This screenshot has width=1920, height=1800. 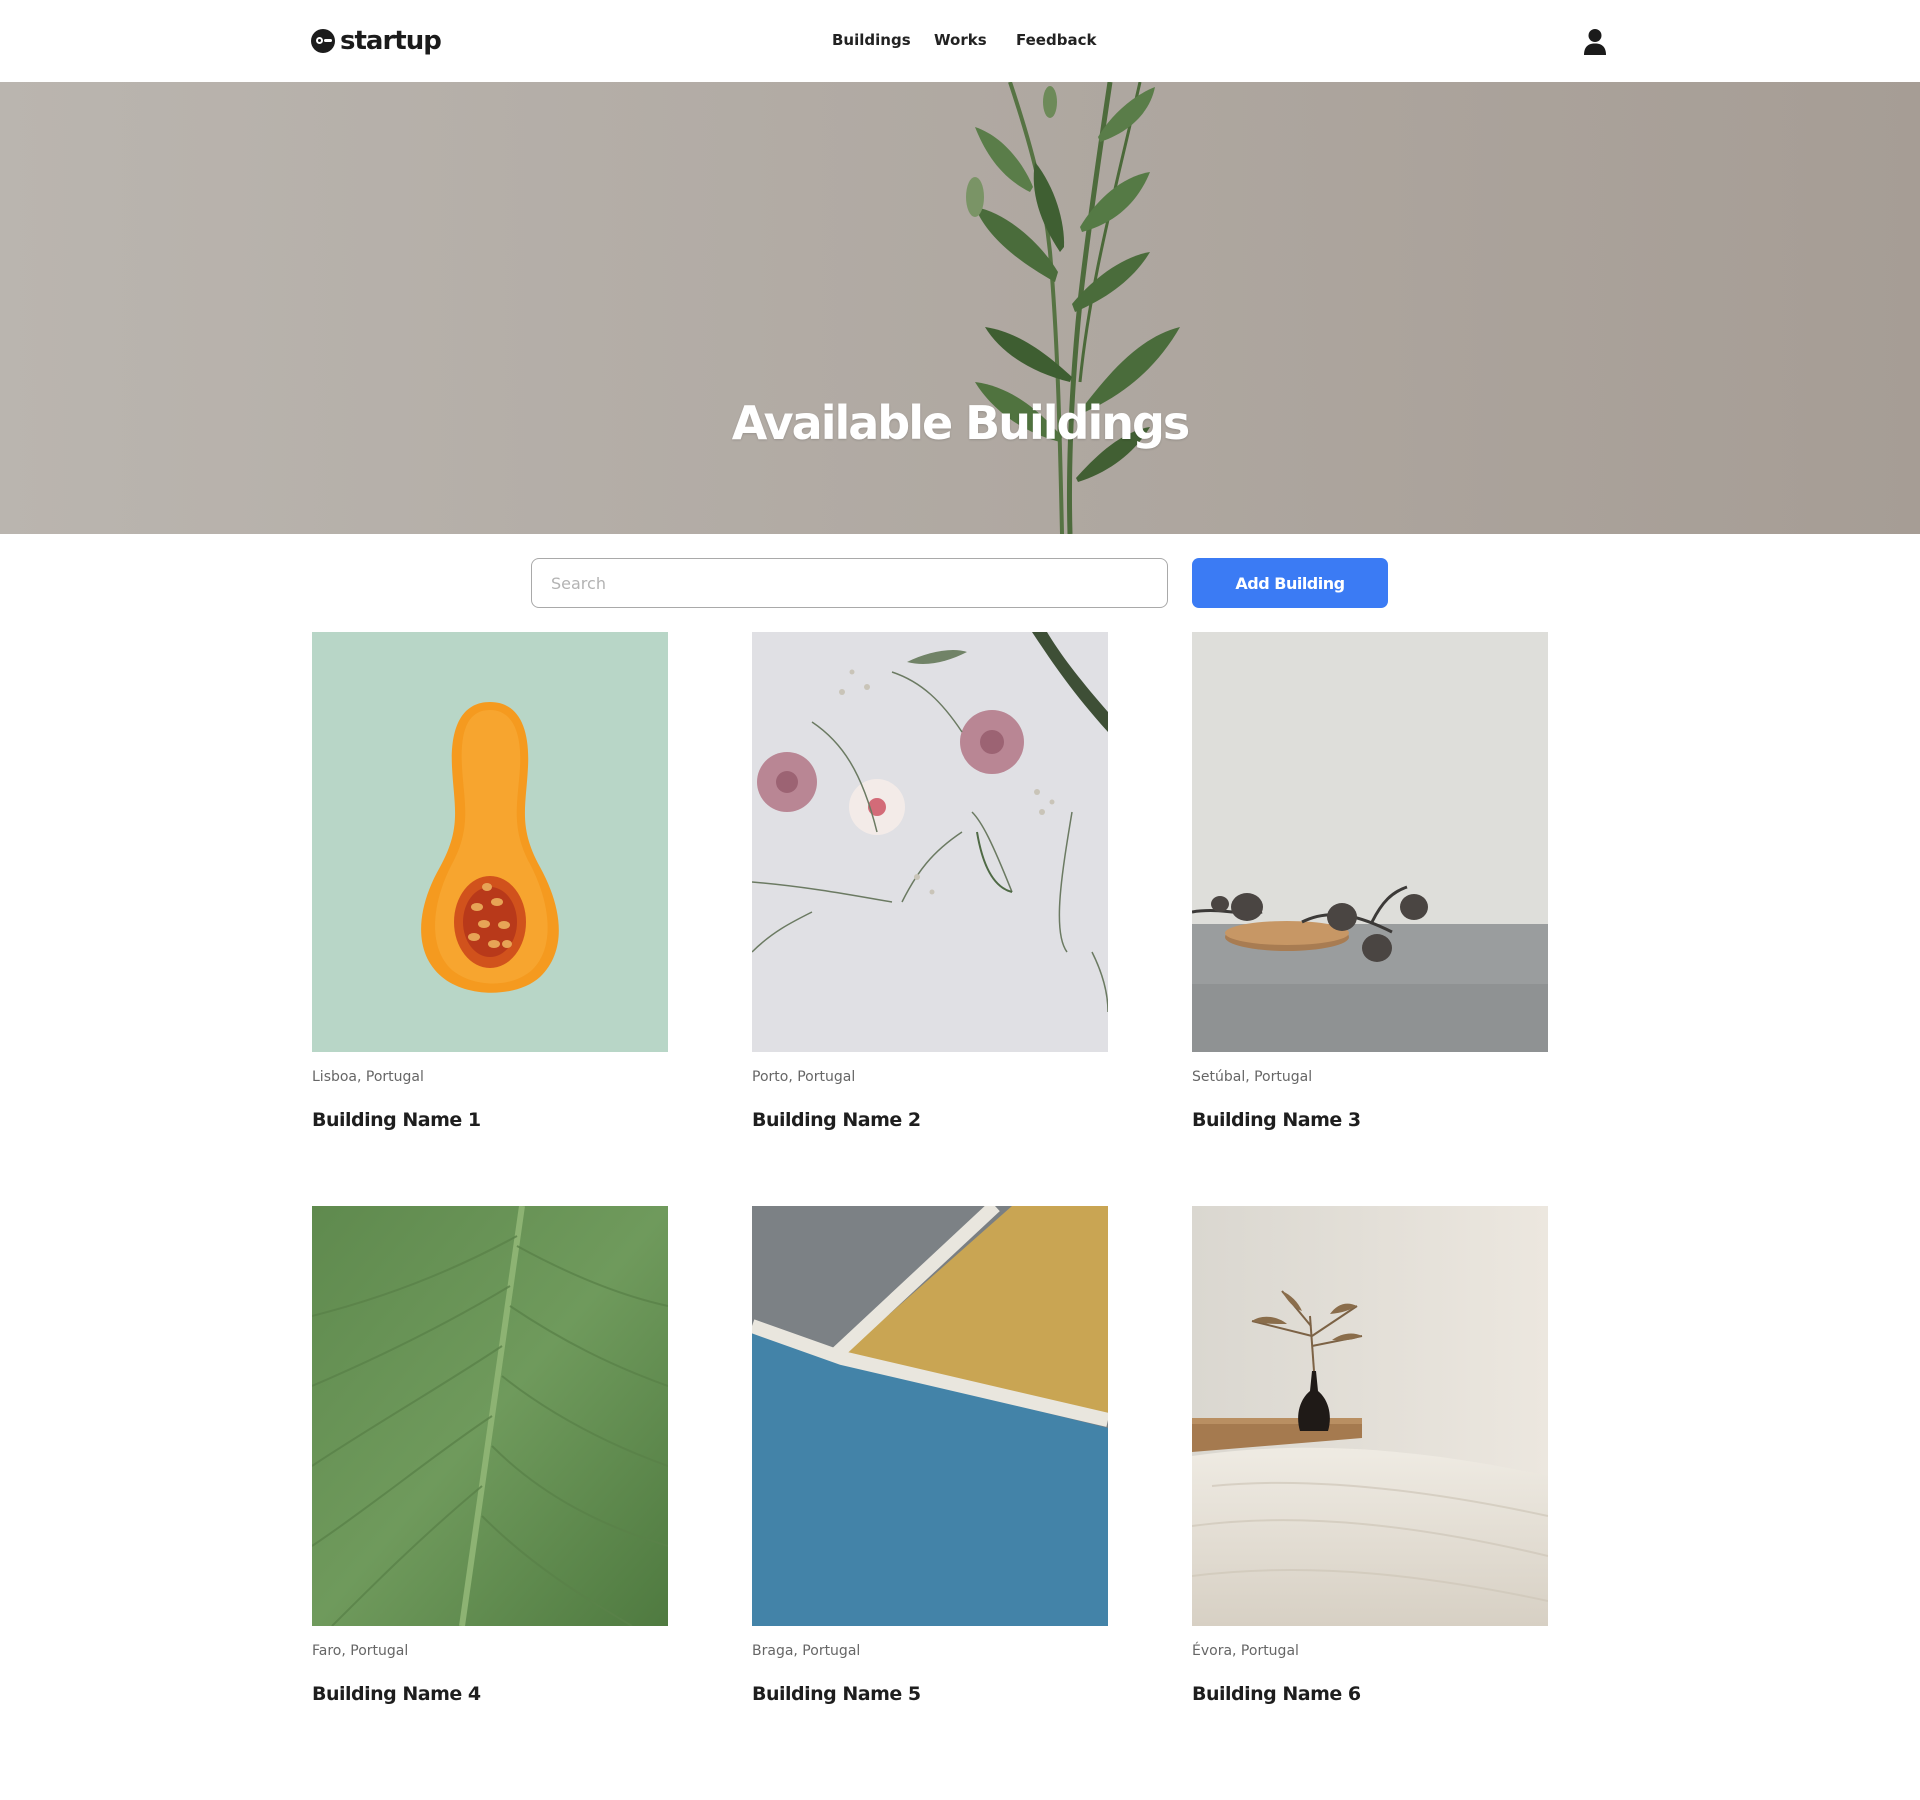 I want to click on building-location: Faro, Portugal, so click(x=360, y=1651).